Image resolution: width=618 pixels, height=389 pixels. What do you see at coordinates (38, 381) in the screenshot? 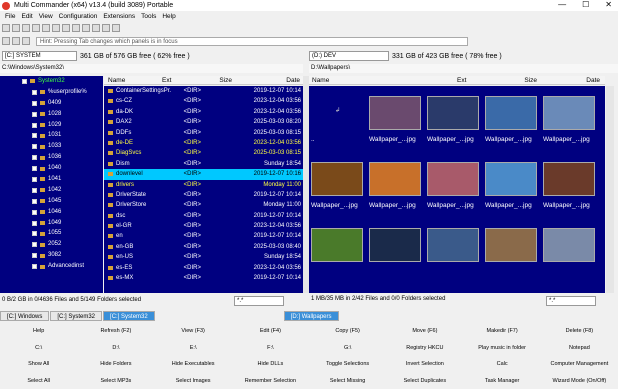
I see `function-button: Select All` at bounding box center [38, 381].